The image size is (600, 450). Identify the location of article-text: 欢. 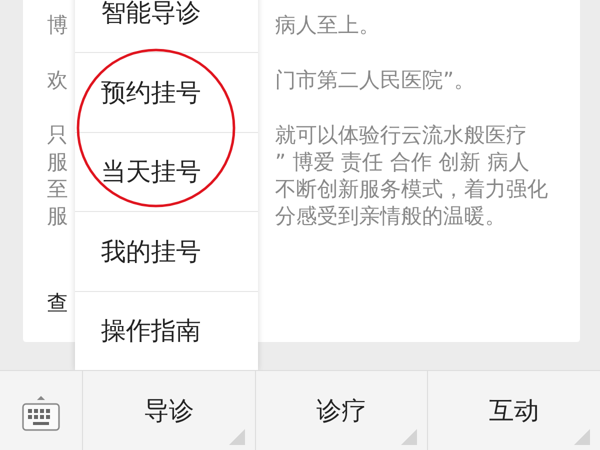
(57, 80).